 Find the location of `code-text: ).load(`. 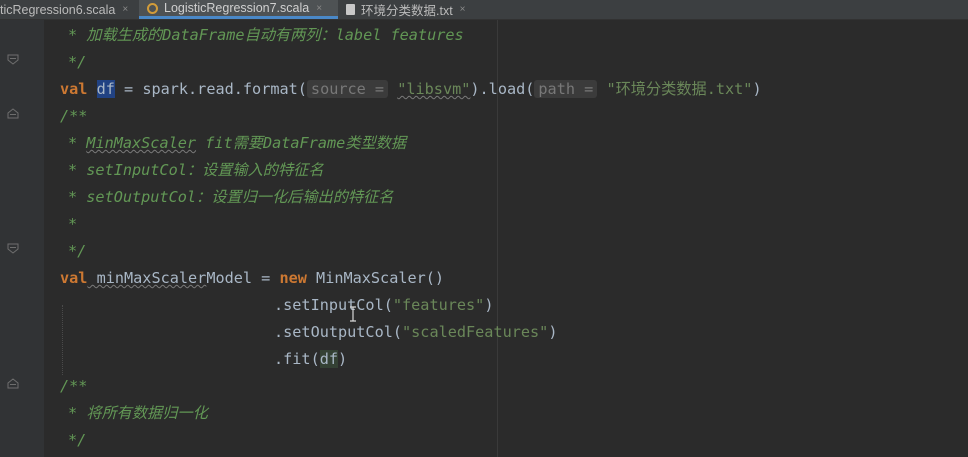

code-text: ).load( is located at coordinates (502, 89).